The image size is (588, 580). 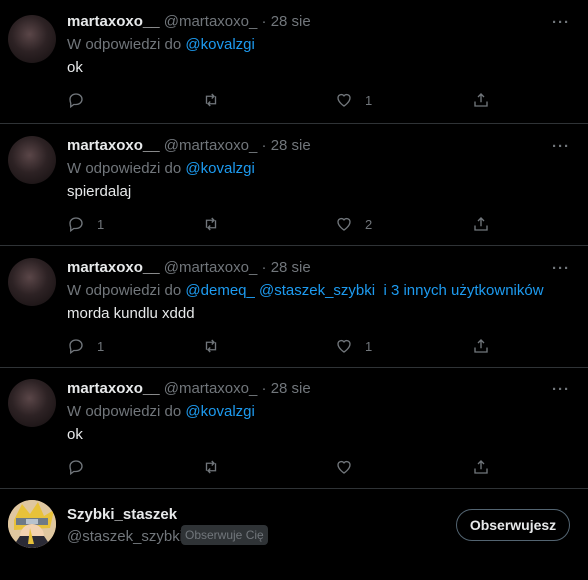 I want to click on mention-link: @staszek_szybki, so click(x=317, y=290).